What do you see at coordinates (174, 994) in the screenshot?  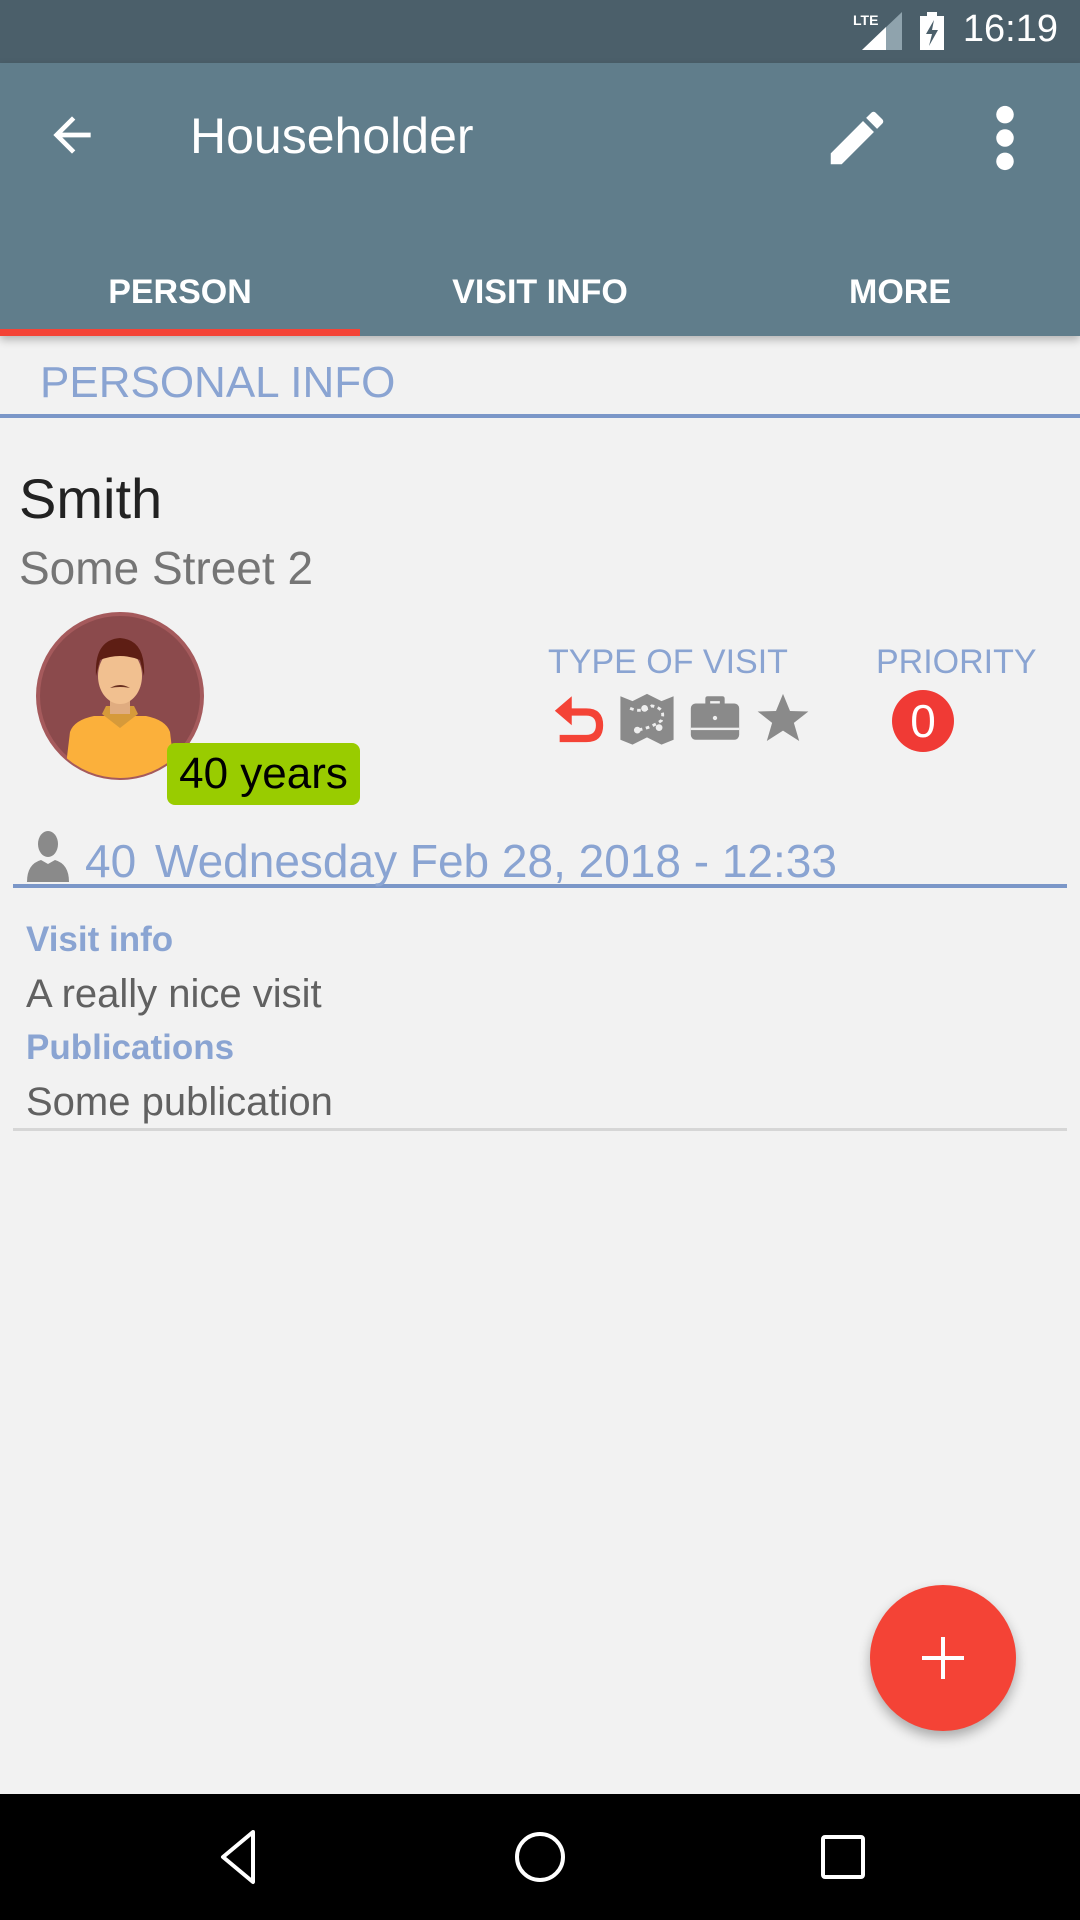 I see `visit-info-value: A really nice visit` at bounding box center [174, 994].